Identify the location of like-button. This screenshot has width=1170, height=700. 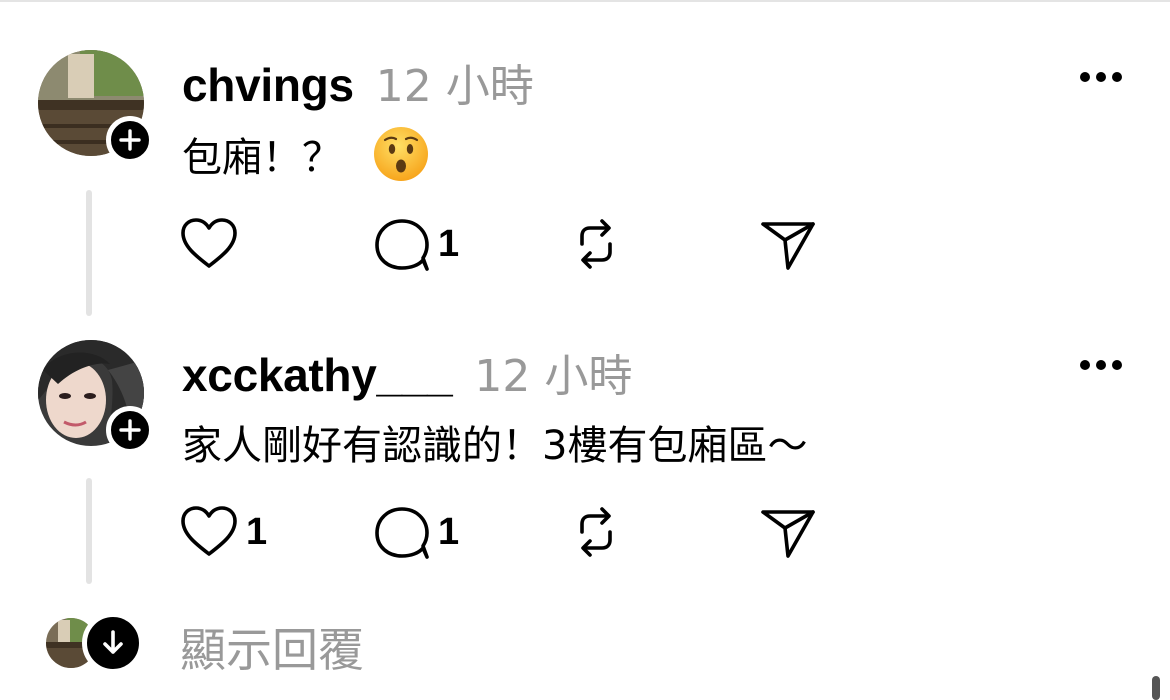
(209, 244).